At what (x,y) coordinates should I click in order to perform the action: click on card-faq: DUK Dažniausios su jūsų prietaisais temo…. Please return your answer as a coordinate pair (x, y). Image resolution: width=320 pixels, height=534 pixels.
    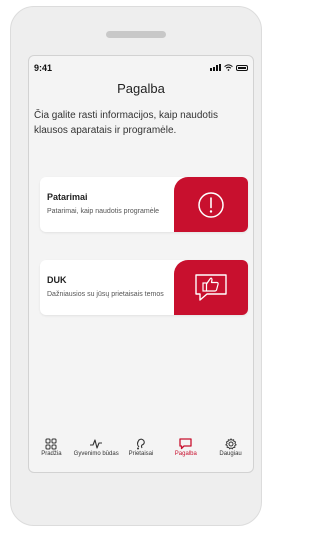
    Looking at the image, I should click on (144, 287).